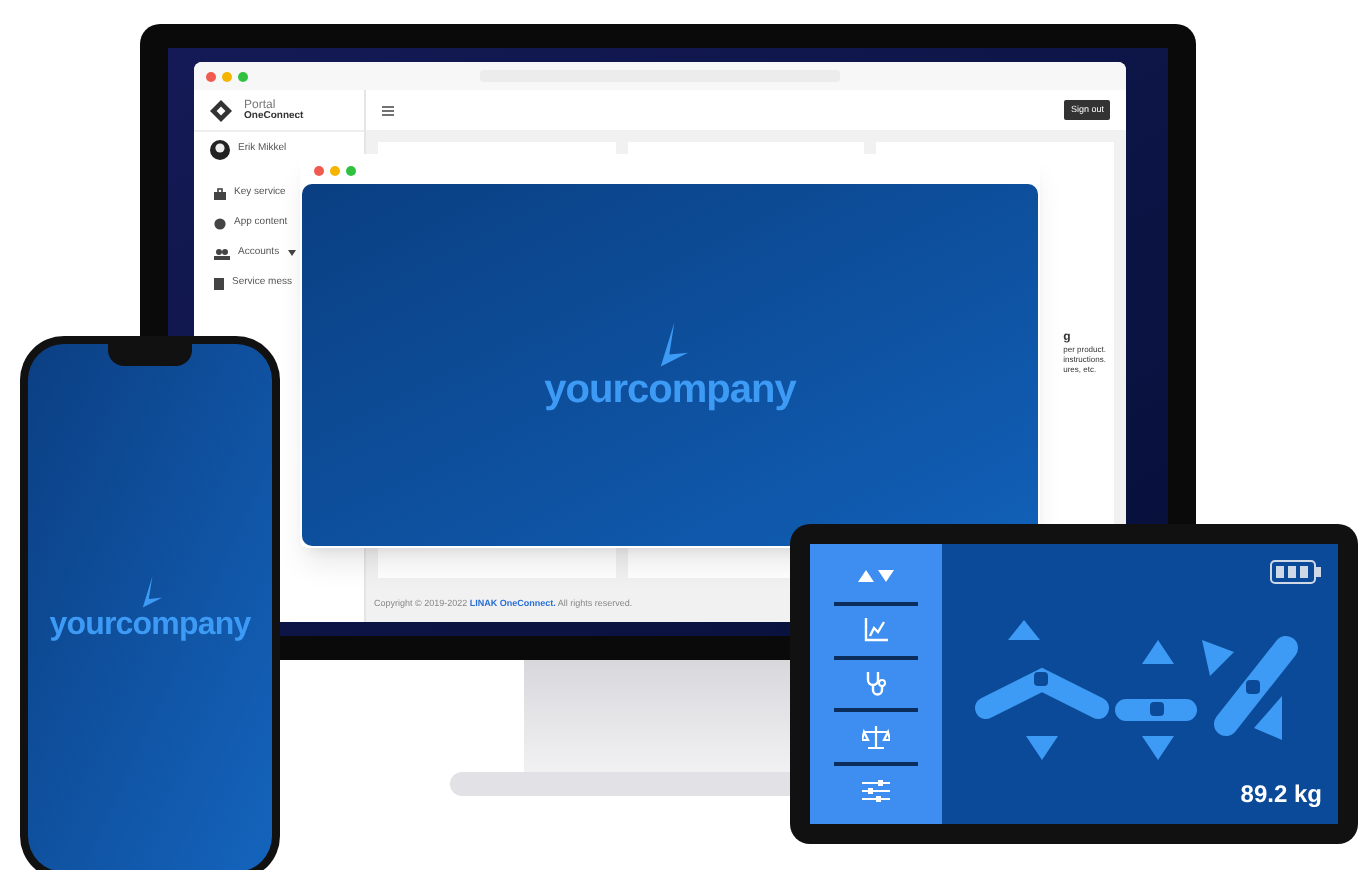  I want to click on diamond-logo-icon, so click(221, 110).